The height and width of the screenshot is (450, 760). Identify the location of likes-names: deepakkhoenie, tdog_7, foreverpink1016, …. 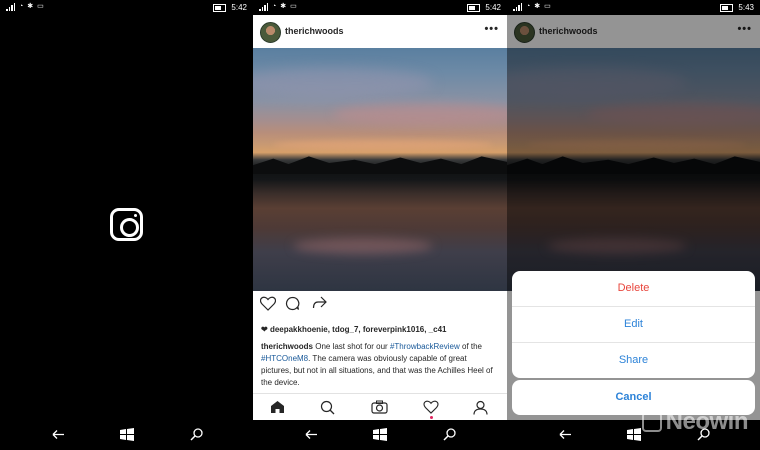
(358, 329).